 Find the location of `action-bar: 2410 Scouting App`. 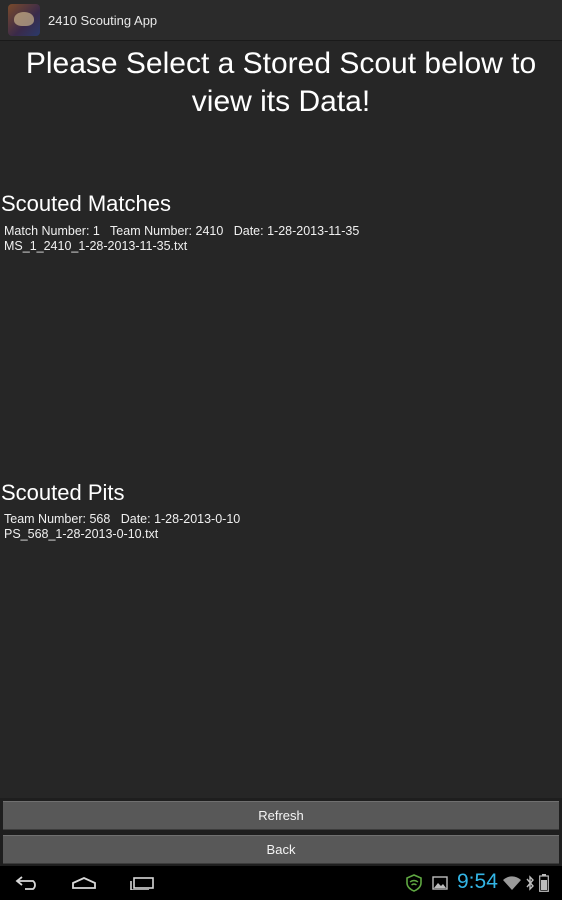

action-bar: 2410 Scouting App is located at coordinates (281, 20).